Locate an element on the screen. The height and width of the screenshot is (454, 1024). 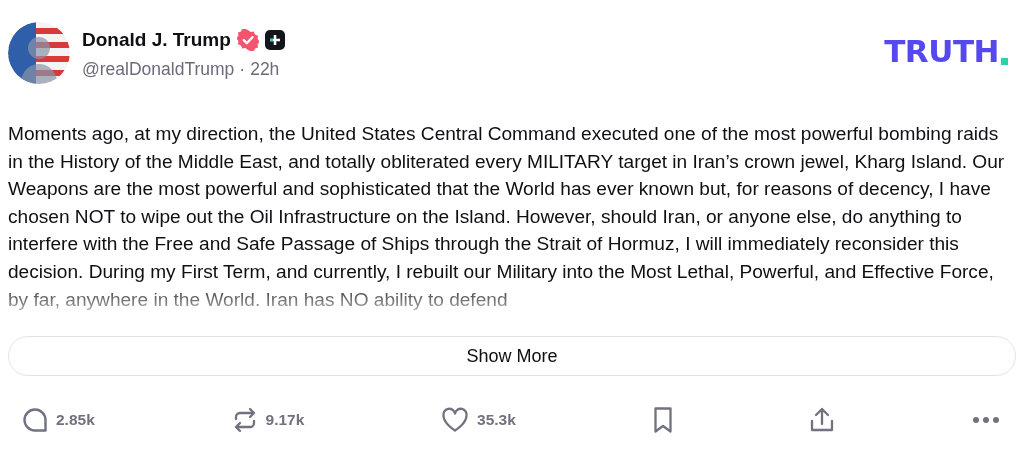
like-button: 35.3k is located at coordinates (478, 420).